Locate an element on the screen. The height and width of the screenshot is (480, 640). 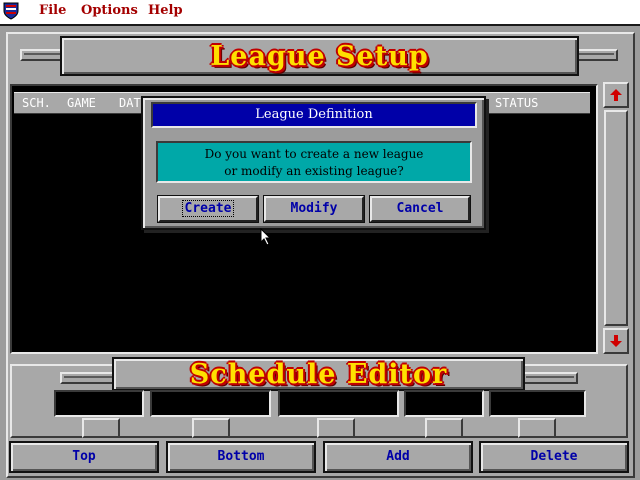
schedule-editor-title: Schedule Editor is located at coordinates (318, 374).